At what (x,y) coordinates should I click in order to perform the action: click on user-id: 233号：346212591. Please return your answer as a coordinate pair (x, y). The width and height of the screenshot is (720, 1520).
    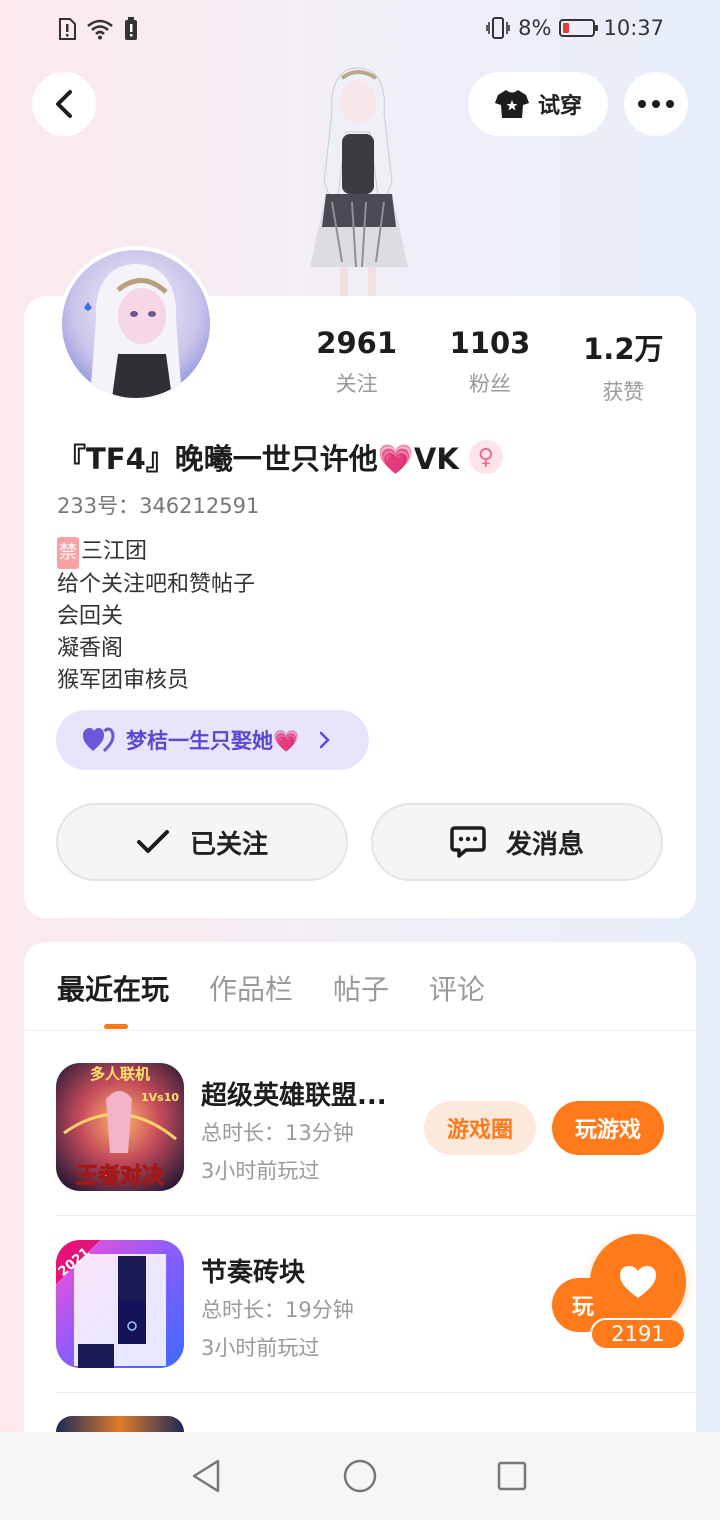
    Looking at the image, I should click on (158, 506).